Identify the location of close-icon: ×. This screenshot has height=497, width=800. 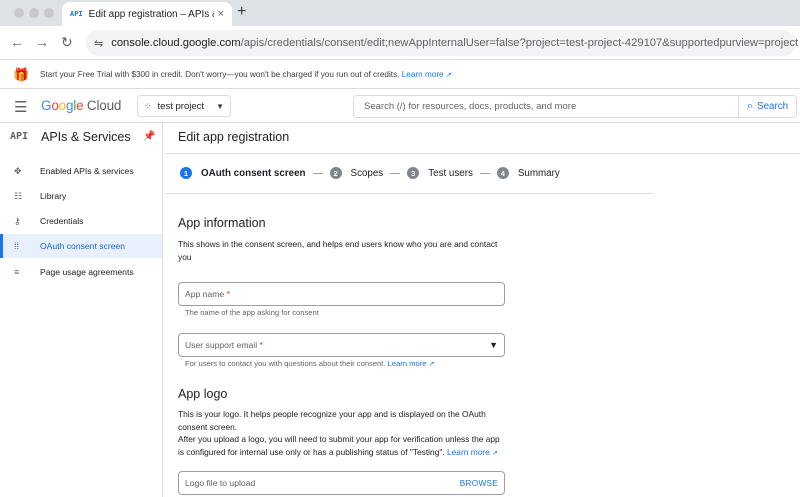
(221, 14).